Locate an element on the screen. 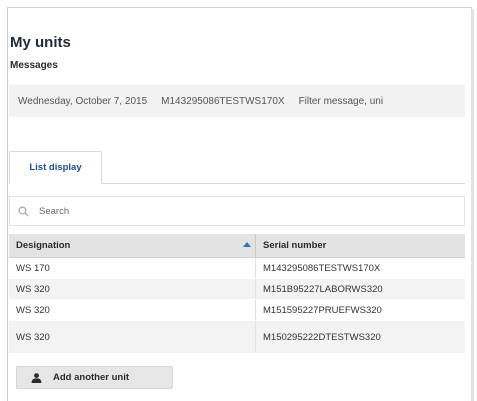 The height and width of the screenshot is (401, 477). page-title: My units is located at coordinates (40, 42).